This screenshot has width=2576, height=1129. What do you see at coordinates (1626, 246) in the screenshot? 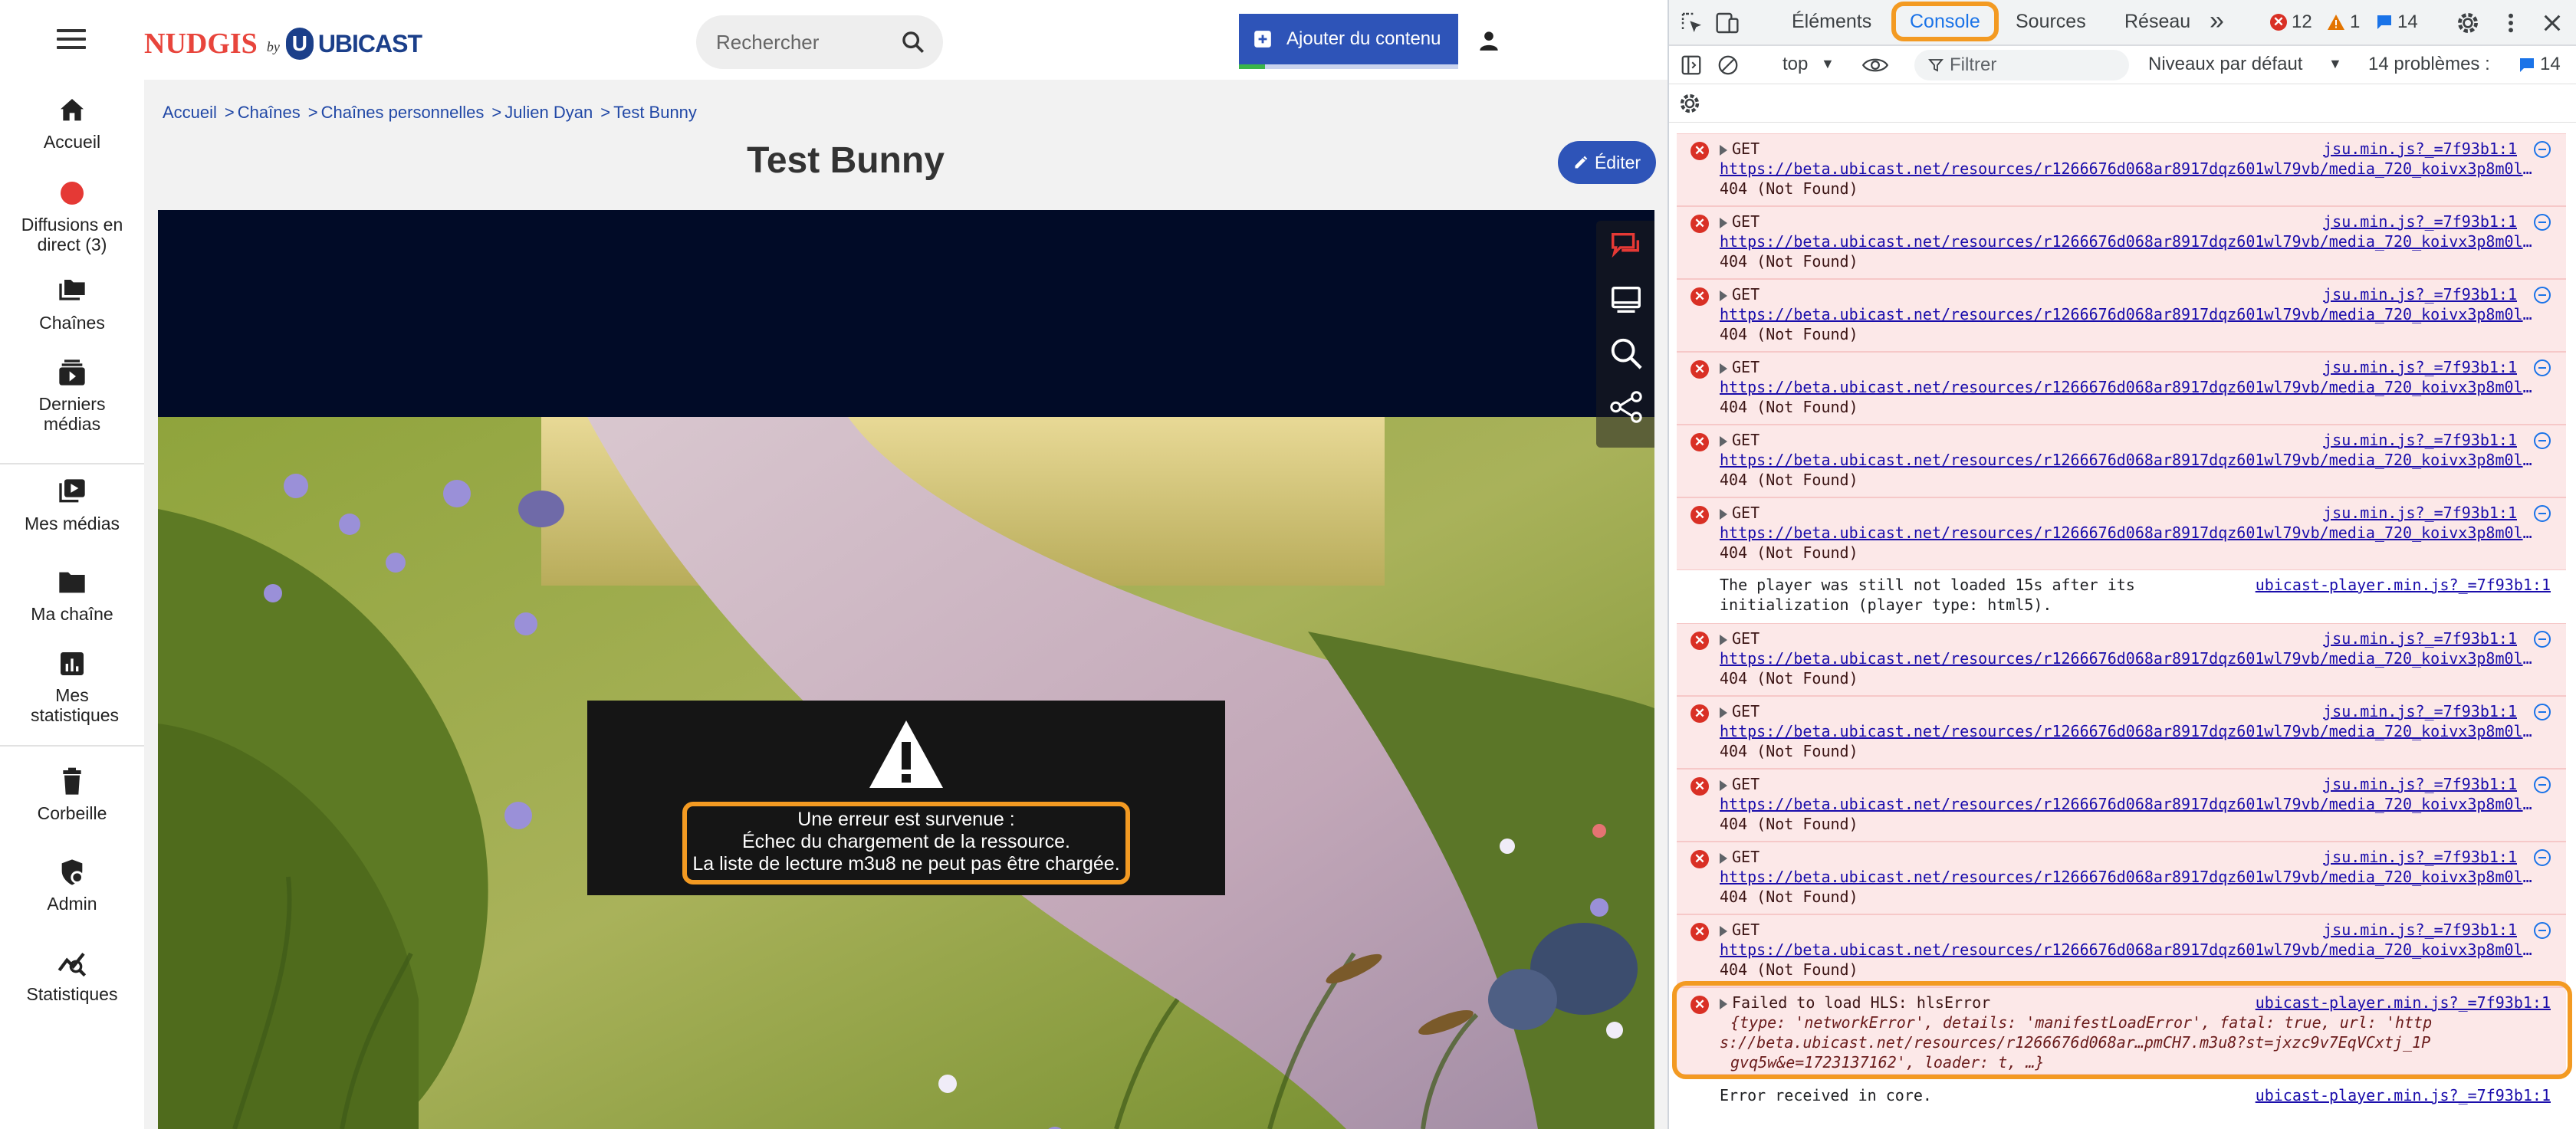
I see `comments-icon` at bounding box center [1626, 246].